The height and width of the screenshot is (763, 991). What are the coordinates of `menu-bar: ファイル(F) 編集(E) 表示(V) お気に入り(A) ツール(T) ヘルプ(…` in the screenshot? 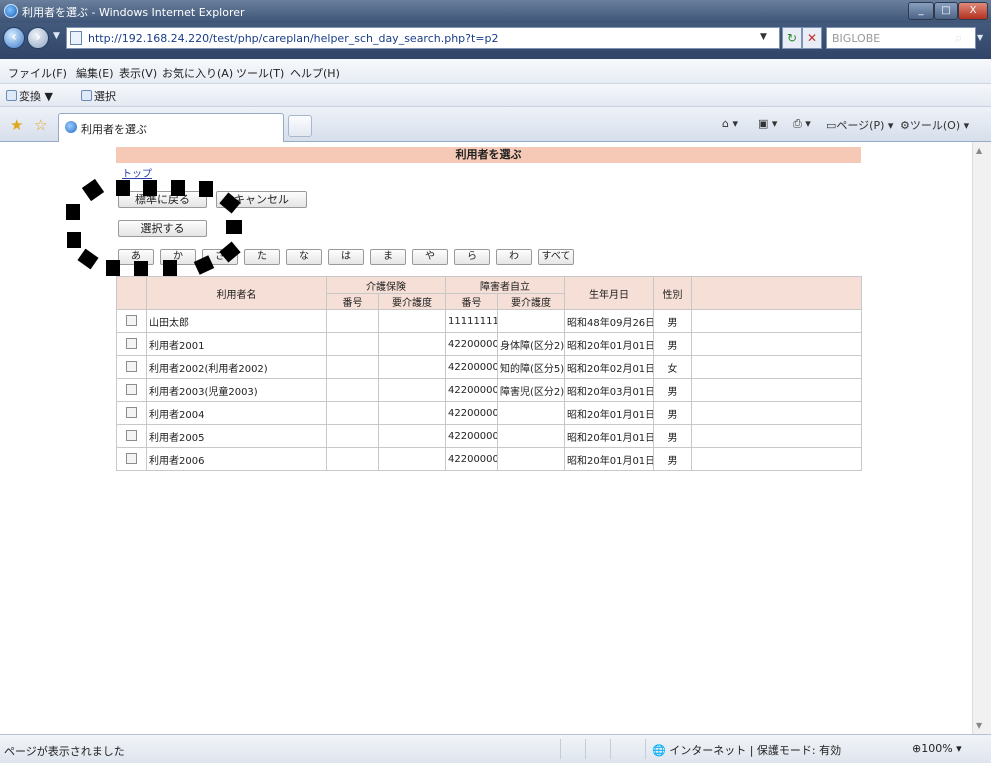 It's located at (495, 71).